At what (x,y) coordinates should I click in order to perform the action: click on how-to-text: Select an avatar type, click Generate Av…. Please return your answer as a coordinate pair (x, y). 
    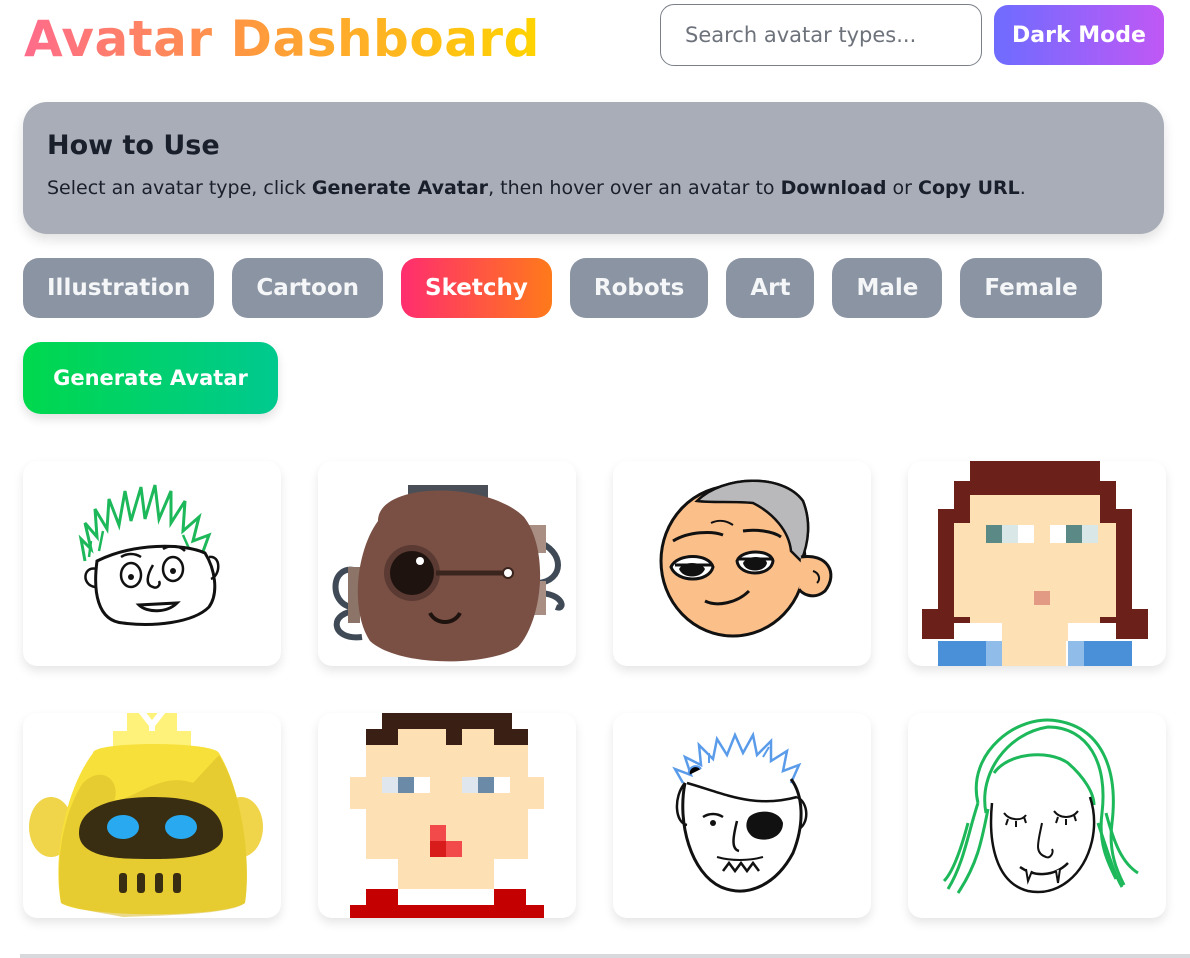
    Looking at the image, I should click on (593, 188).